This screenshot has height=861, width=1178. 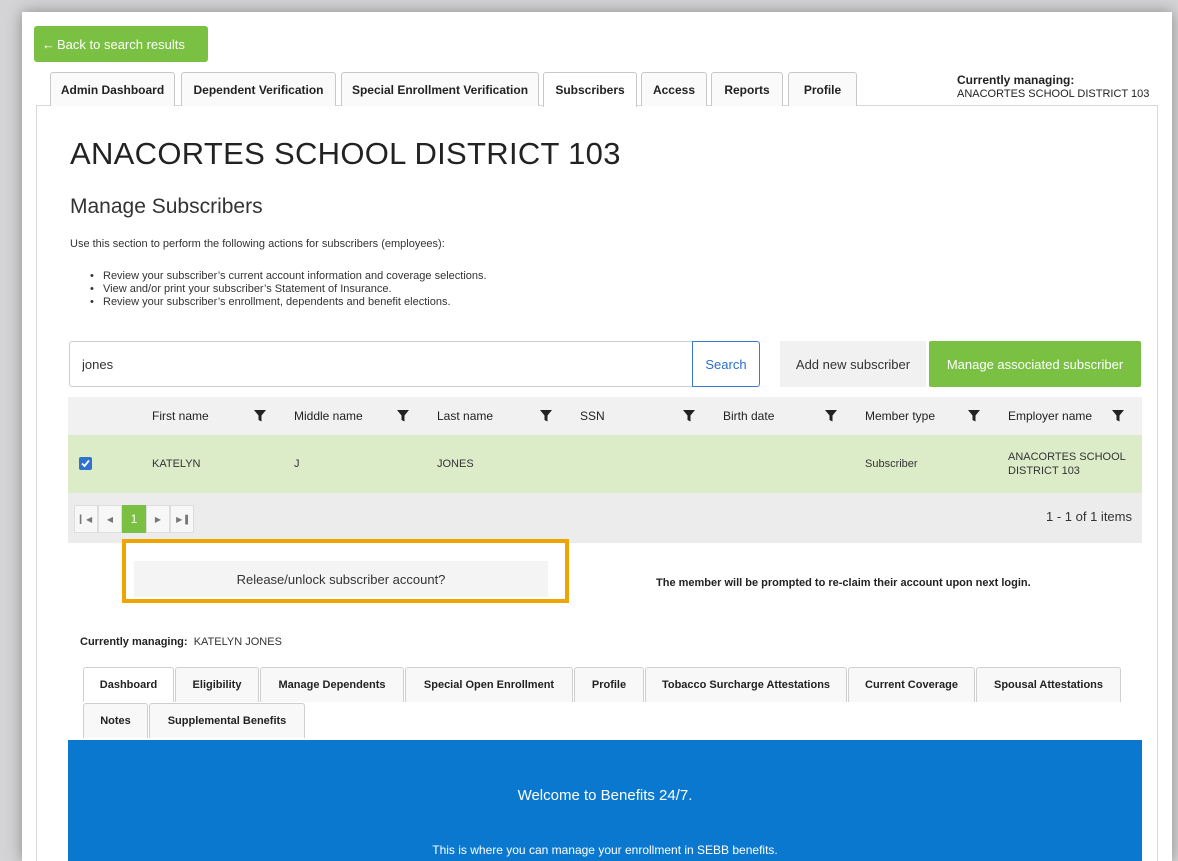 I want to click on subtab-tobacco-surcharge-attestations: Tobacco Surcharge Attestations, so click(x=746, y=684).